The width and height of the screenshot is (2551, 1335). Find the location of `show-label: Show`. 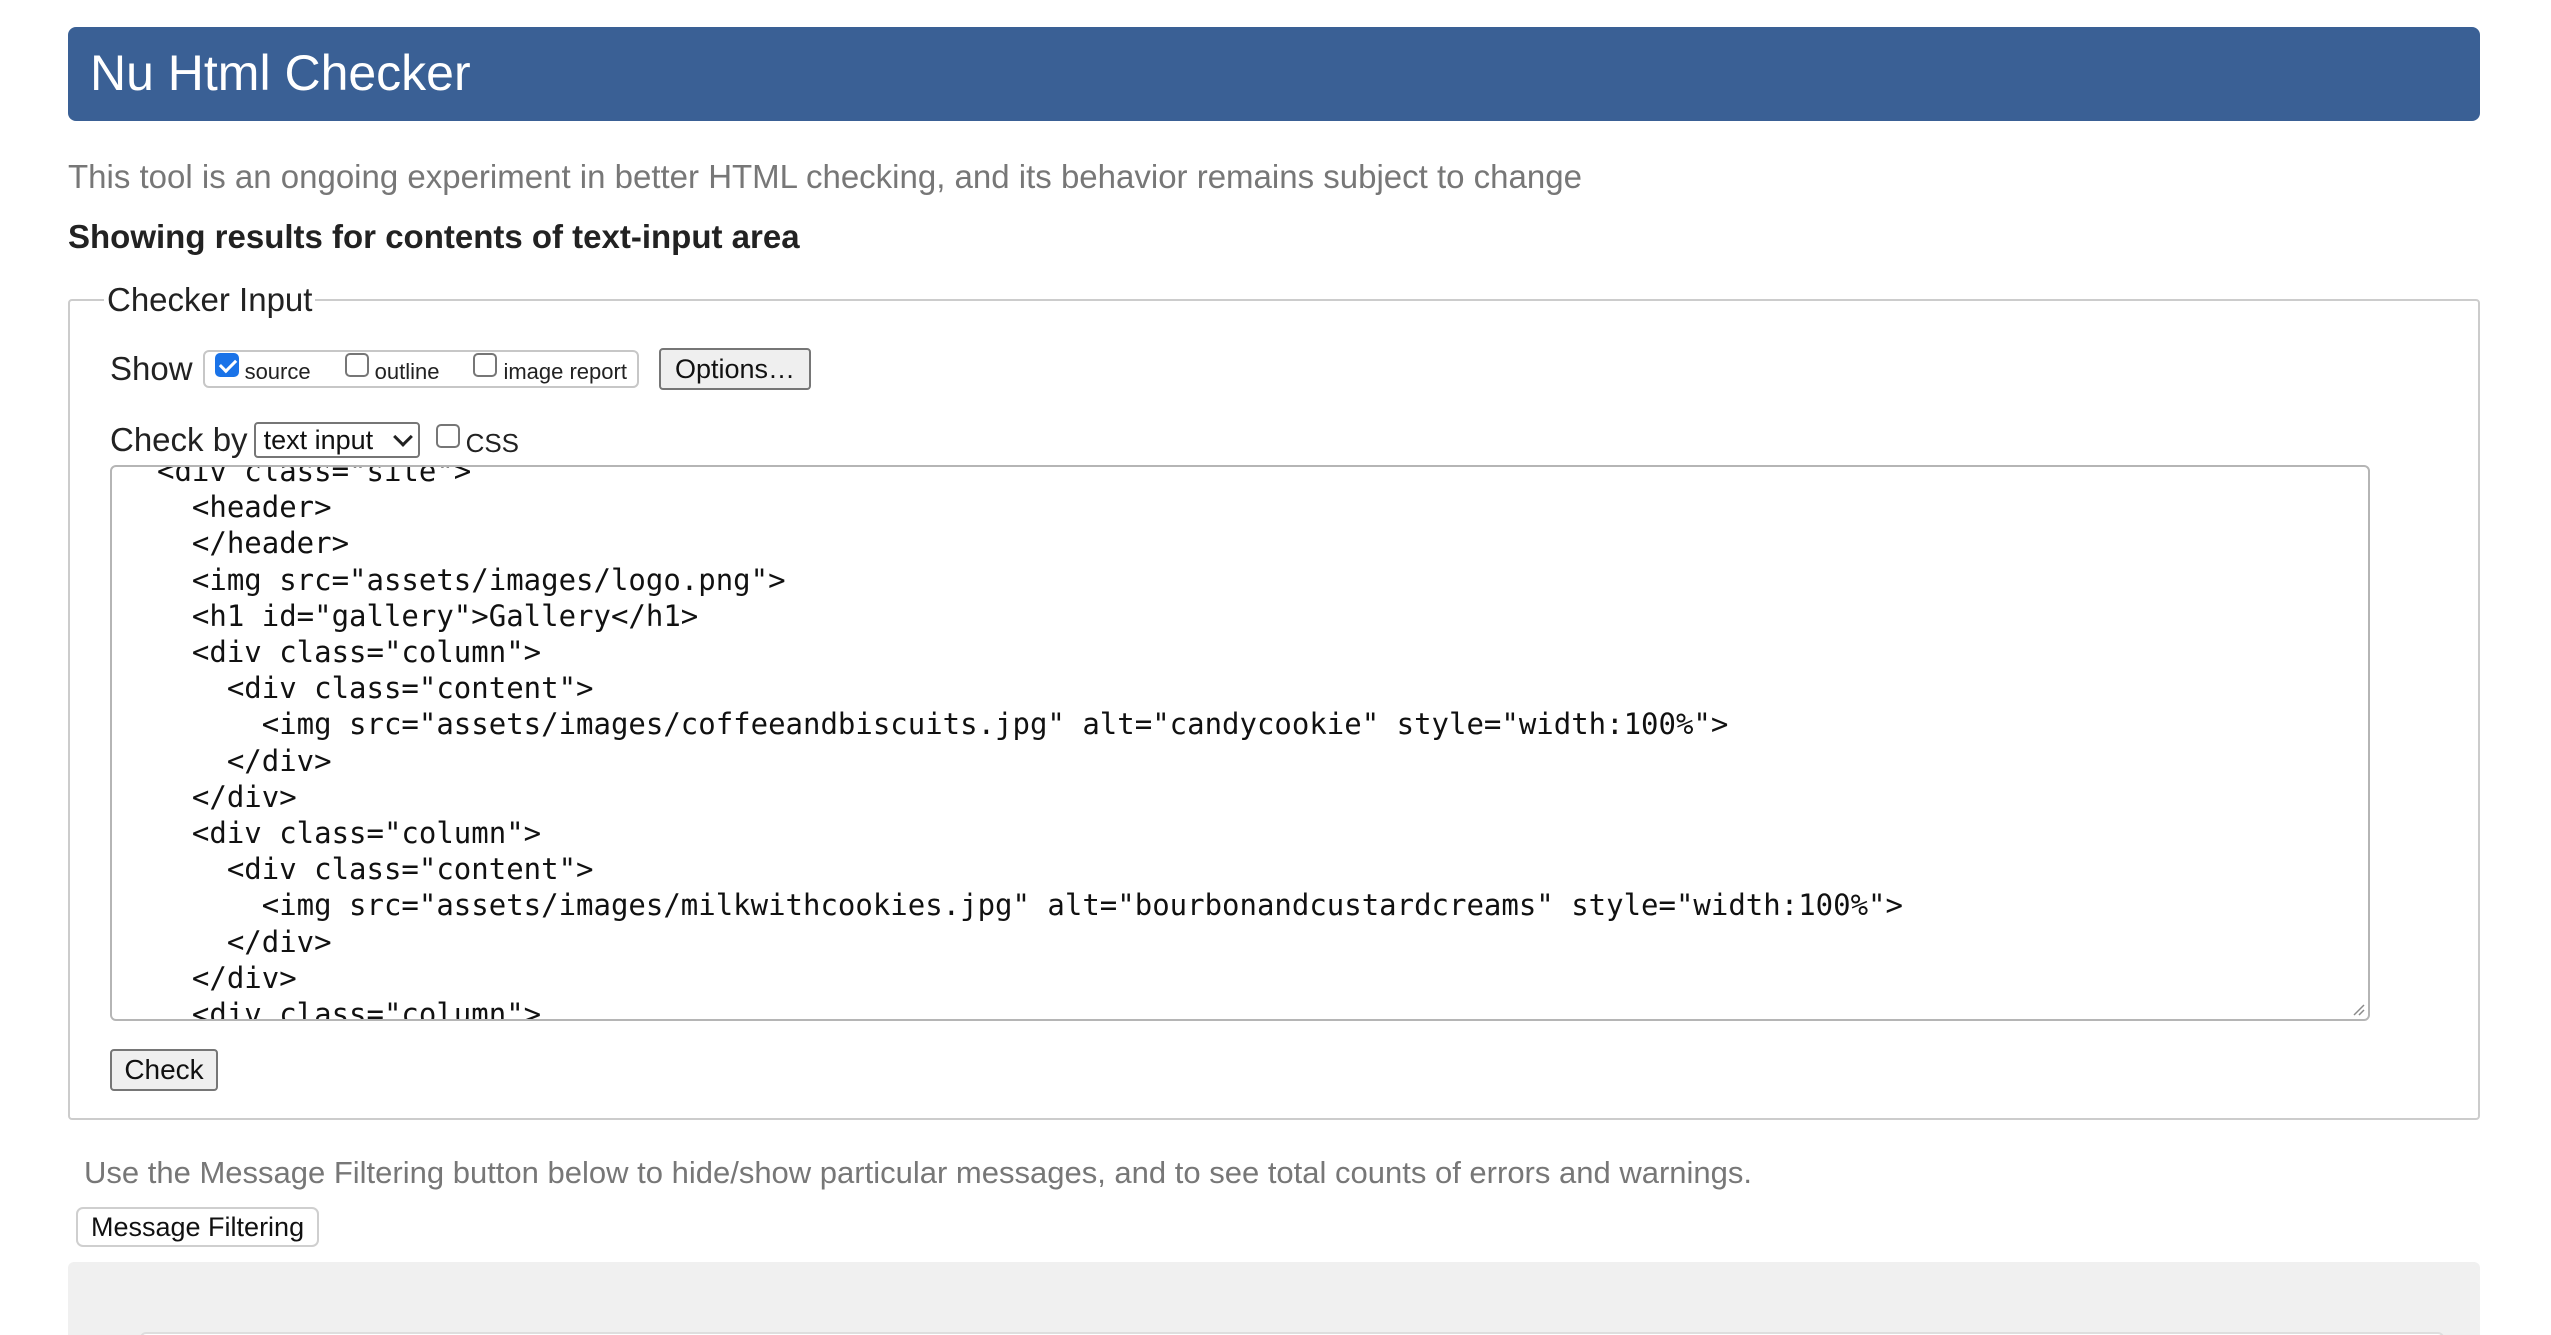

show-label: Show is located at coordinates (151, 368).